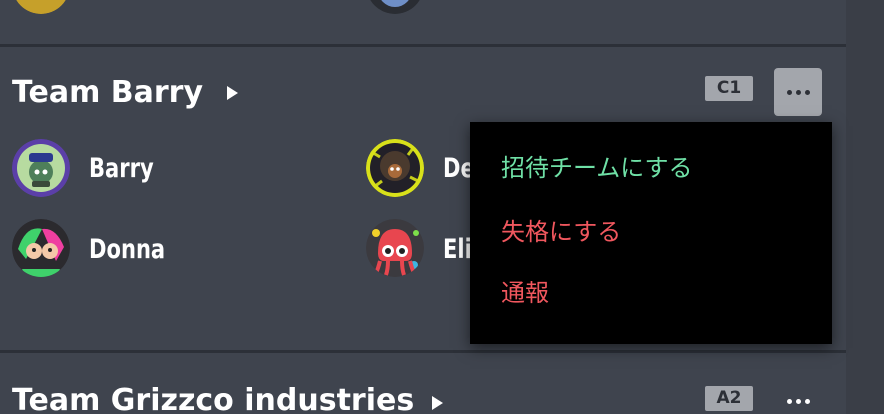 The height and width of the screenshot is (414, 884). I want to click on member-name: Donna, so click(127, 249).